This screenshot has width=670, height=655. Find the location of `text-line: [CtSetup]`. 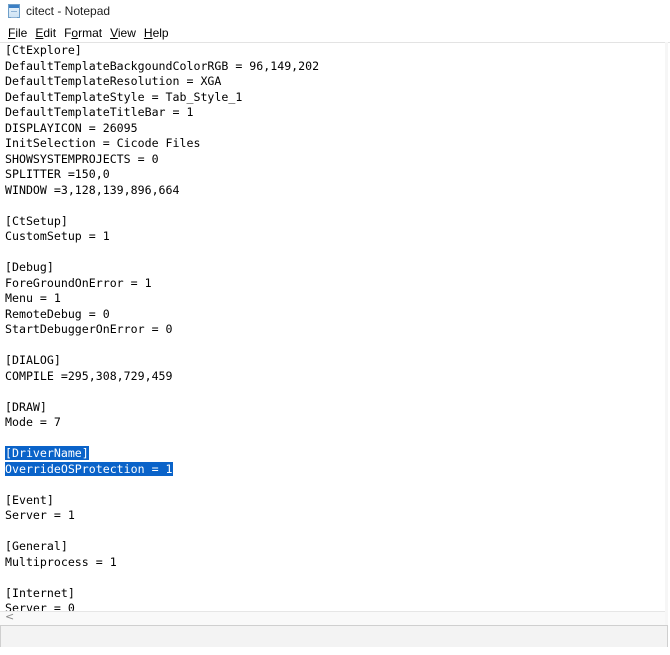

text-line: [CtSetup] is located at coordinates (162, 222).